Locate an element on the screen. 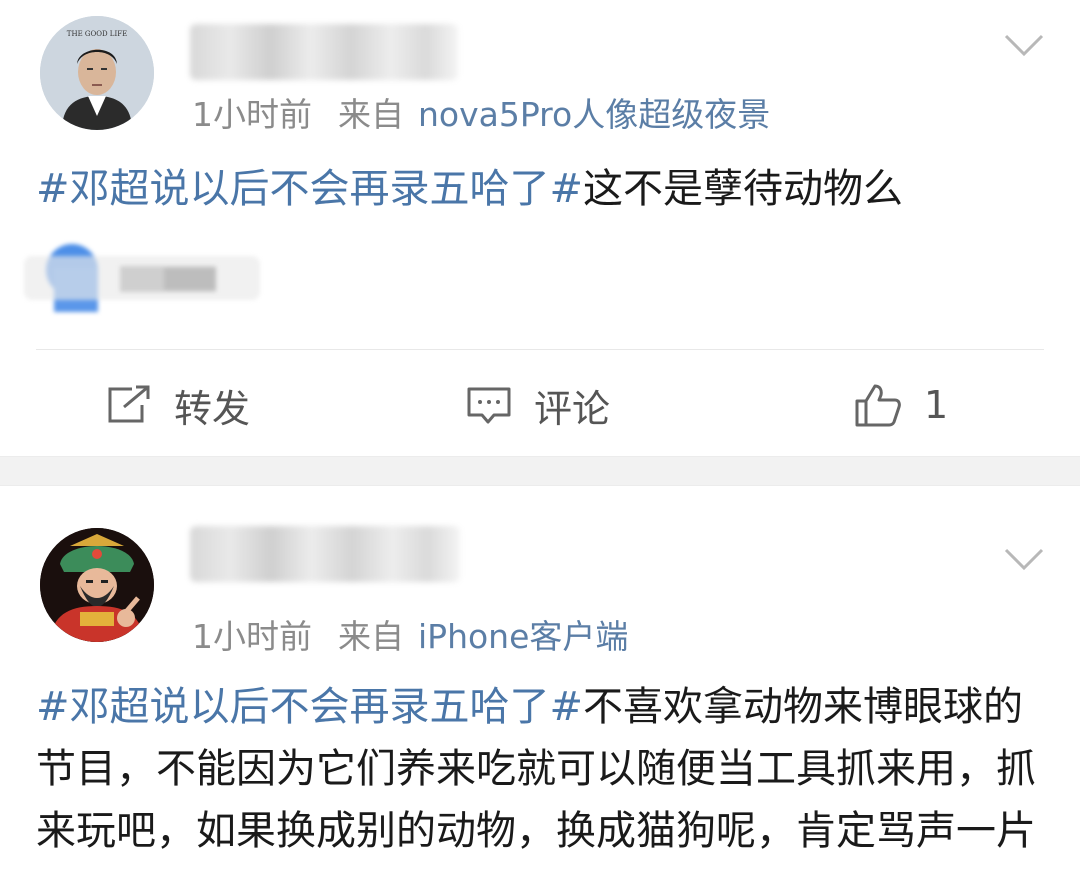 Image resolution: width=1080 pixels, height=888 pixels. avatar-caishen-image is located at coordinates (97, 585).